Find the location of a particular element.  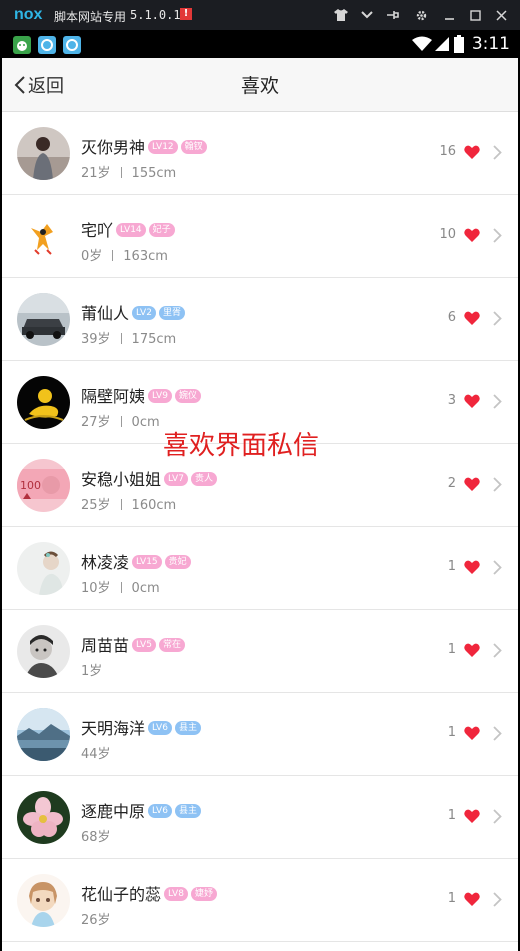

user-name: 林凌凌 is located at coordinates (105, 562).